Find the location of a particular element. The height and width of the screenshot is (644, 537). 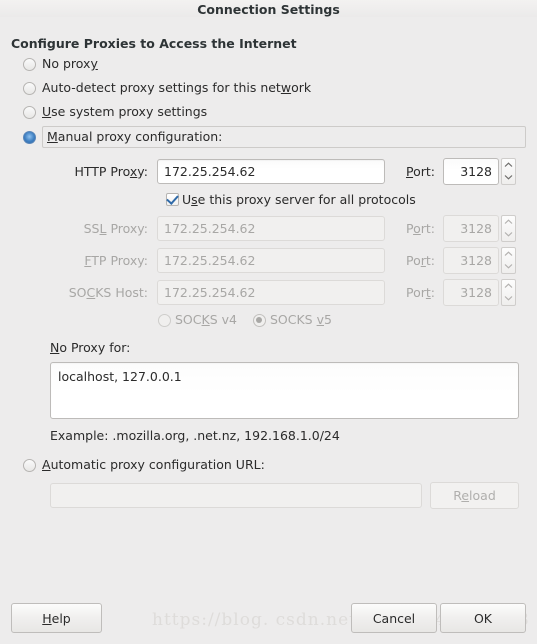

radio-manual-icon is located at coordinates (29, 137).